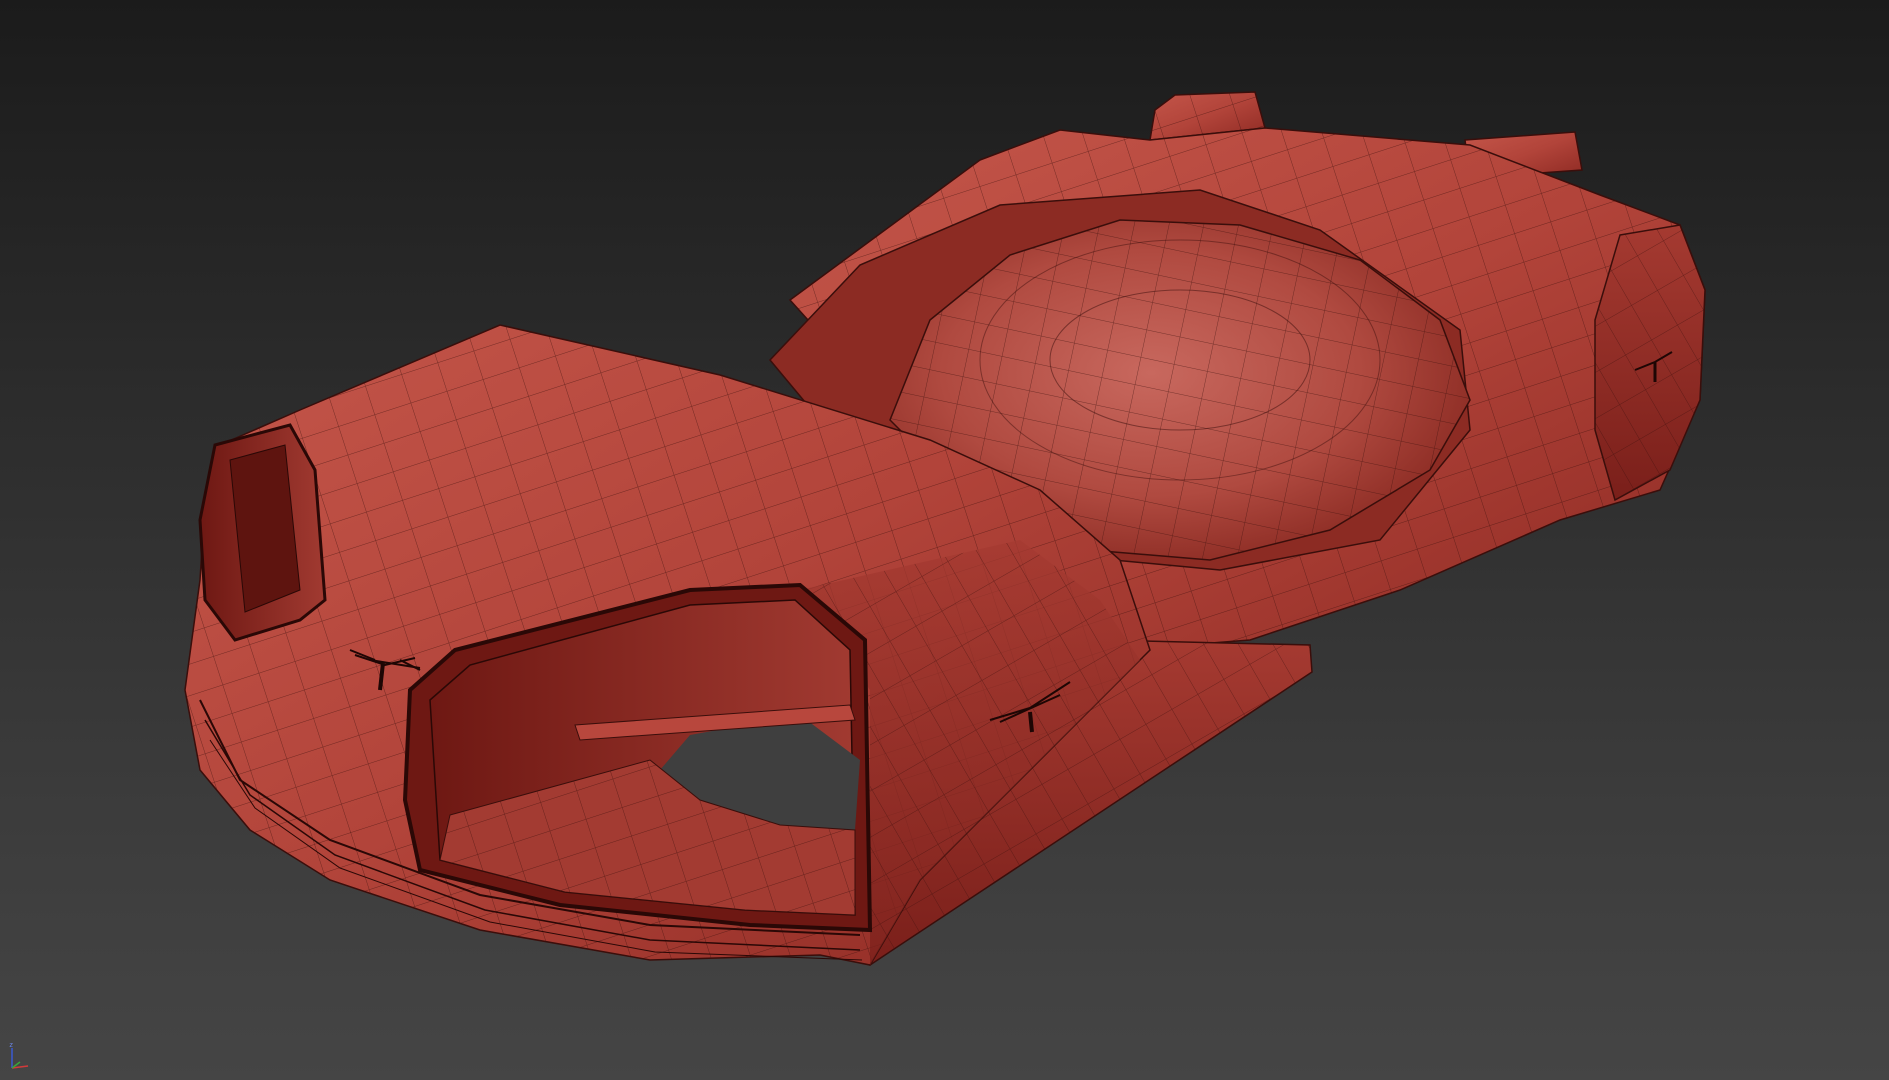 This screenshot has height=1080, width=1889. I want to click on rear-end-cap, so click(1650, 363).